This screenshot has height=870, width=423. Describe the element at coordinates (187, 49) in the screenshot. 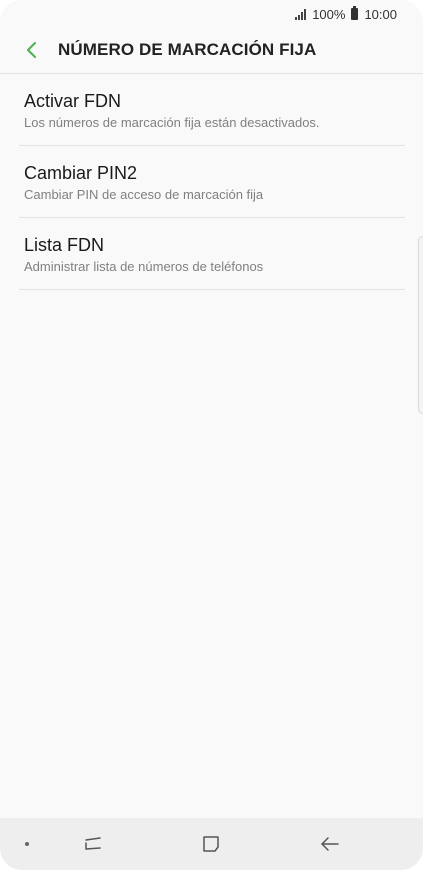

I see `page-title: NÚMERO DE MARCACIÓN FIJA` at that location.